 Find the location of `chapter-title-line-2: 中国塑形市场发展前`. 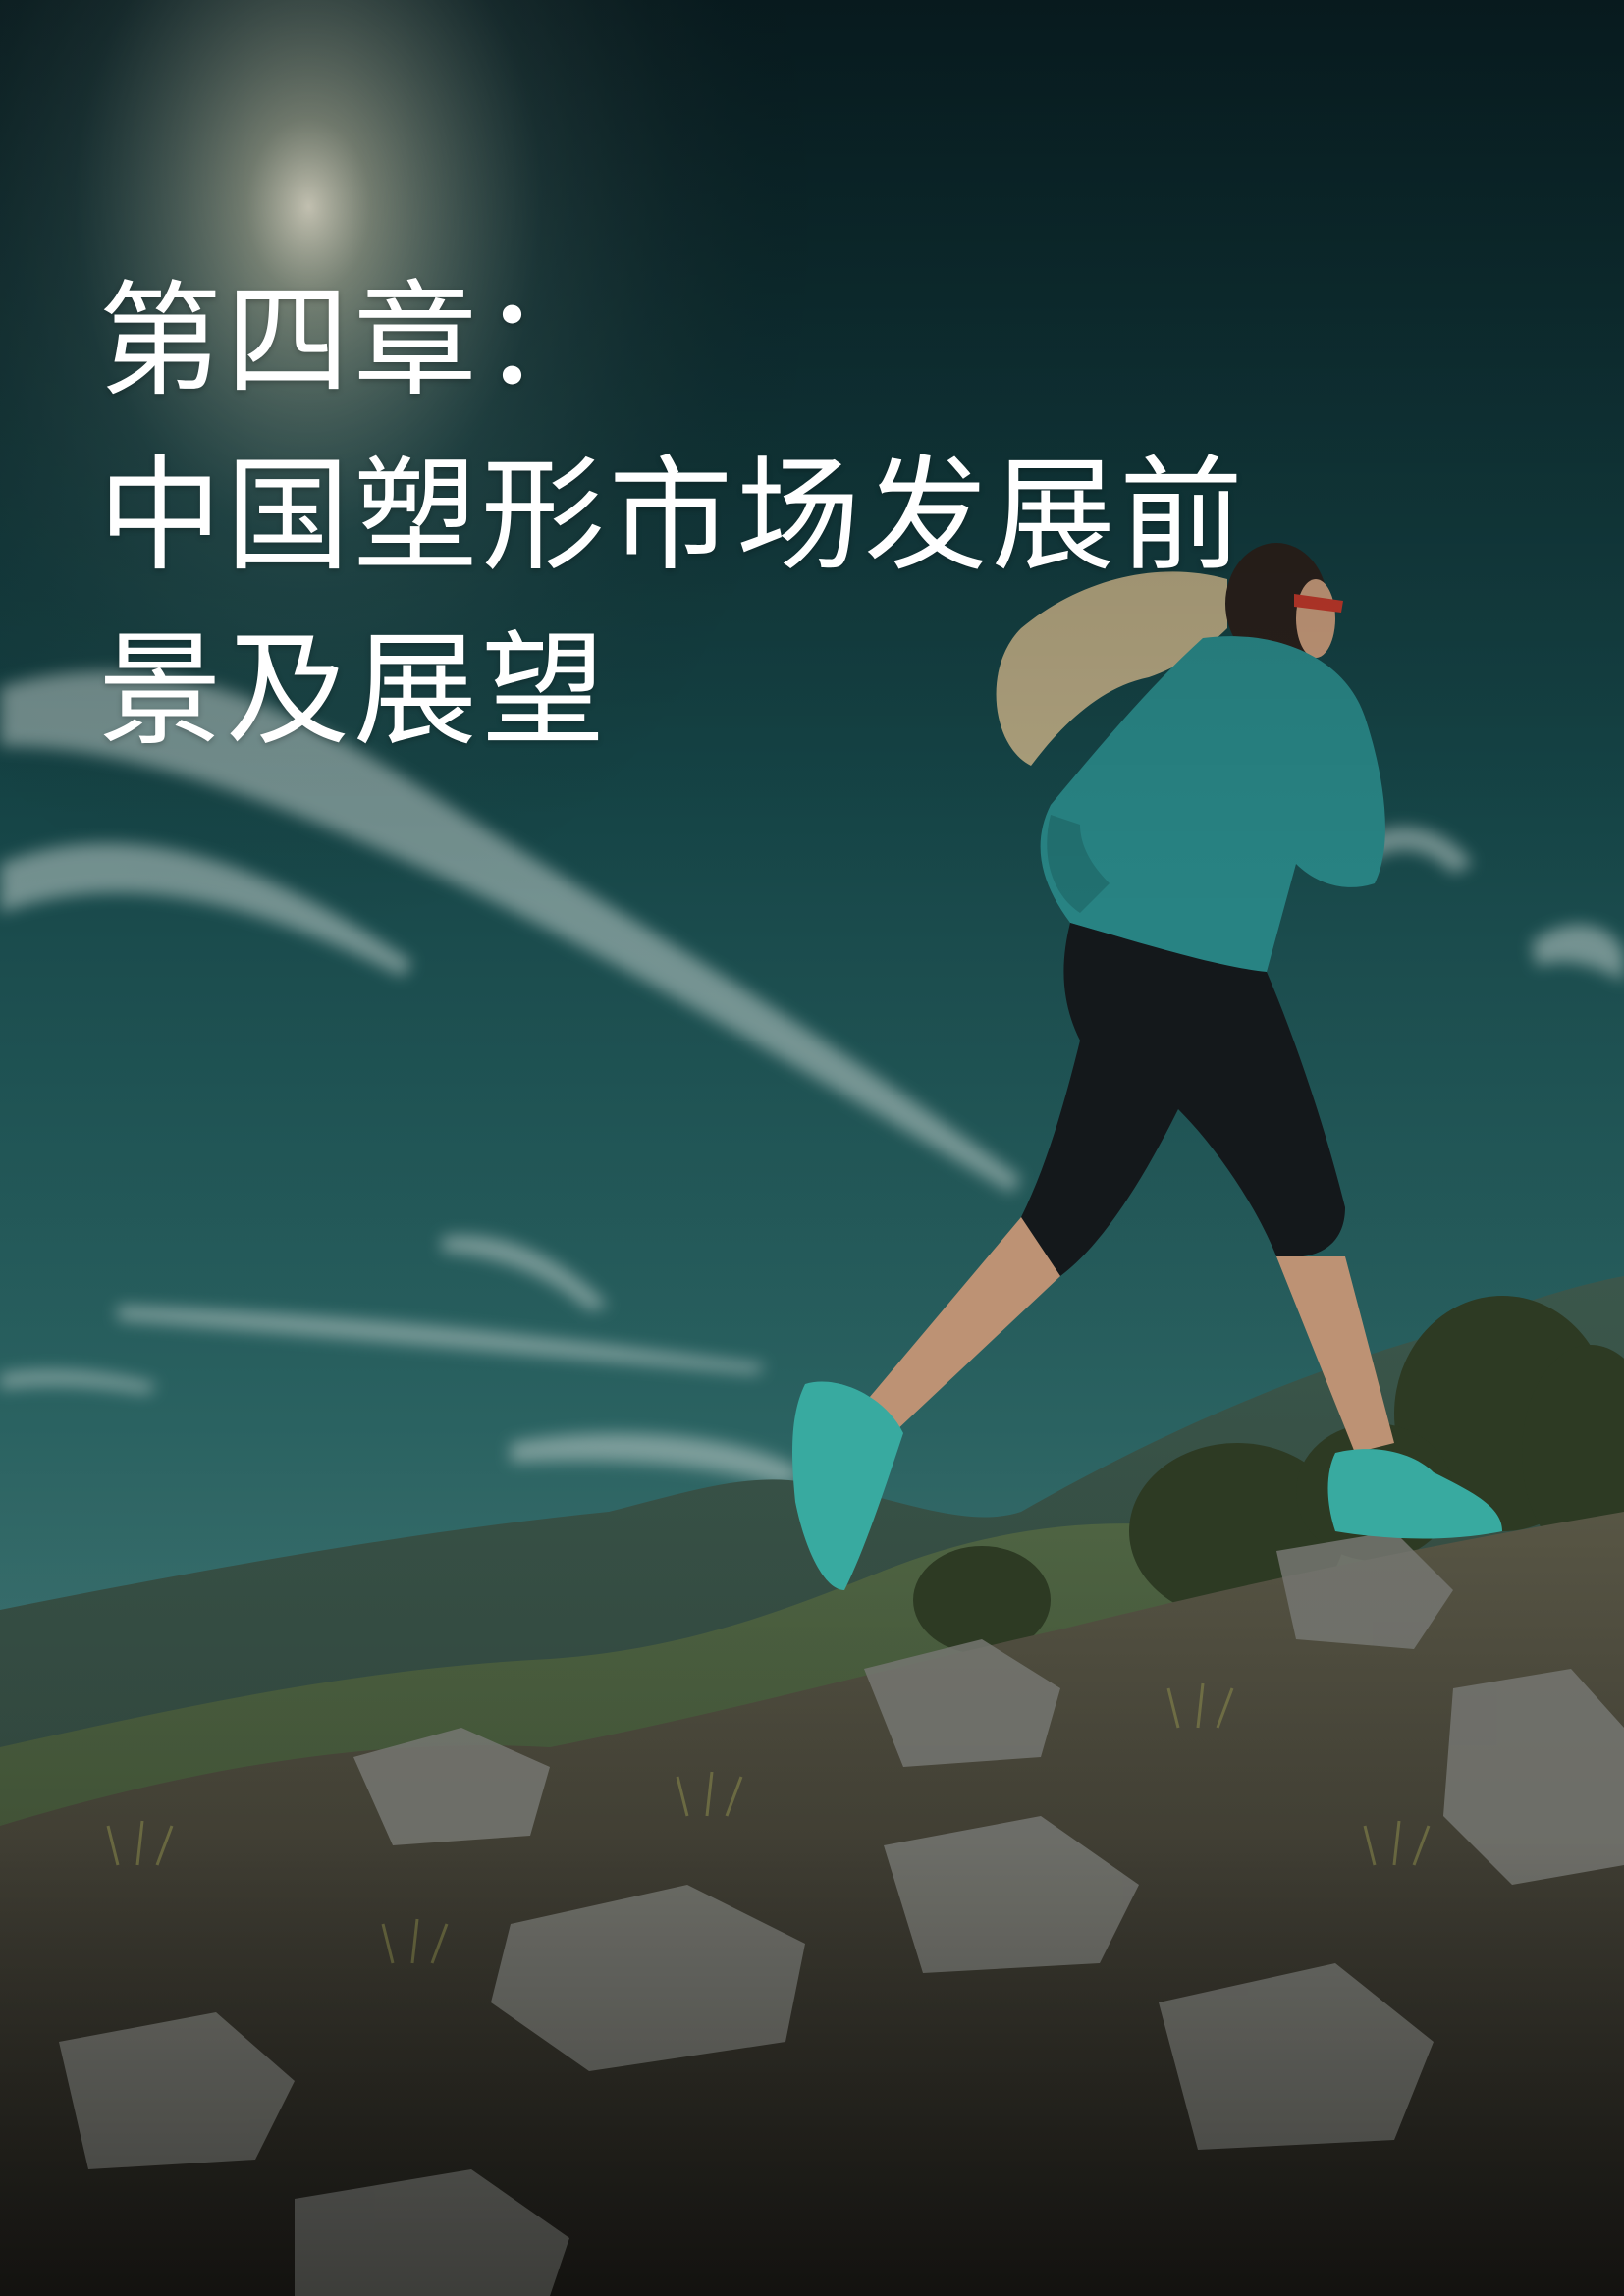

chapter-title-line-2: 中国塑形市场发展前 is located at coordinates (672, 516).